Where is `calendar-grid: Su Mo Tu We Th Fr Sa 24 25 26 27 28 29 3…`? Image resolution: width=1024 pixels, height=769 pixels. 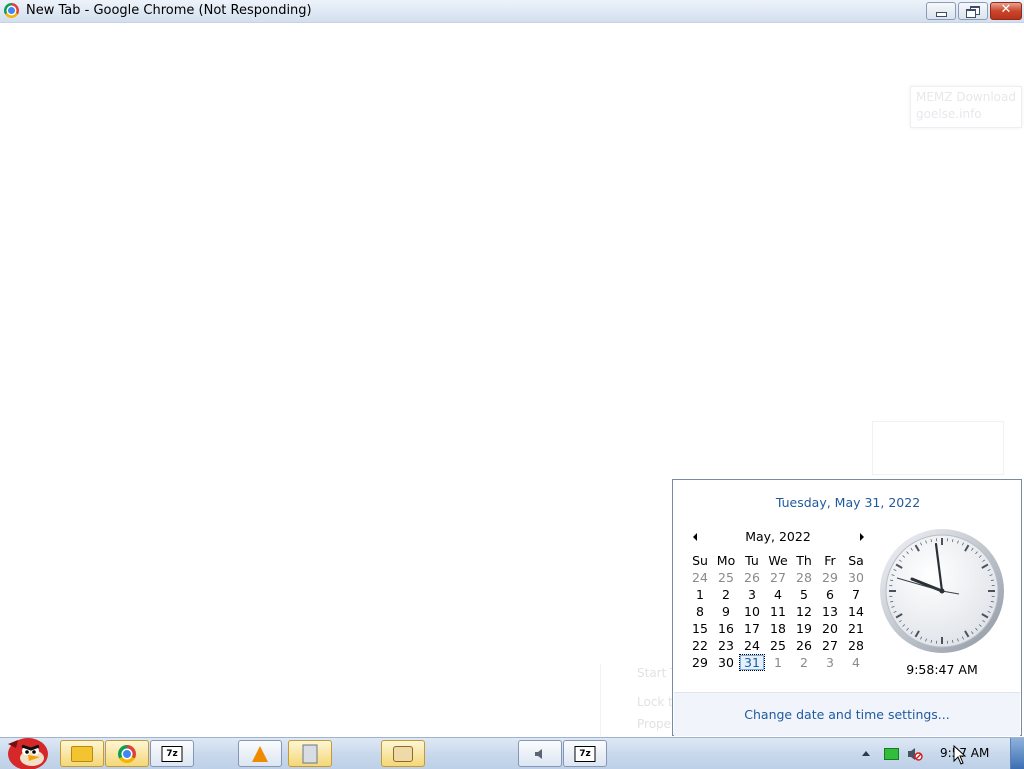 calendar-grid: Su Mo Tu We Th Fr Sa 24 25 26 27 28 29 3… is located at coordinates (778, 611).